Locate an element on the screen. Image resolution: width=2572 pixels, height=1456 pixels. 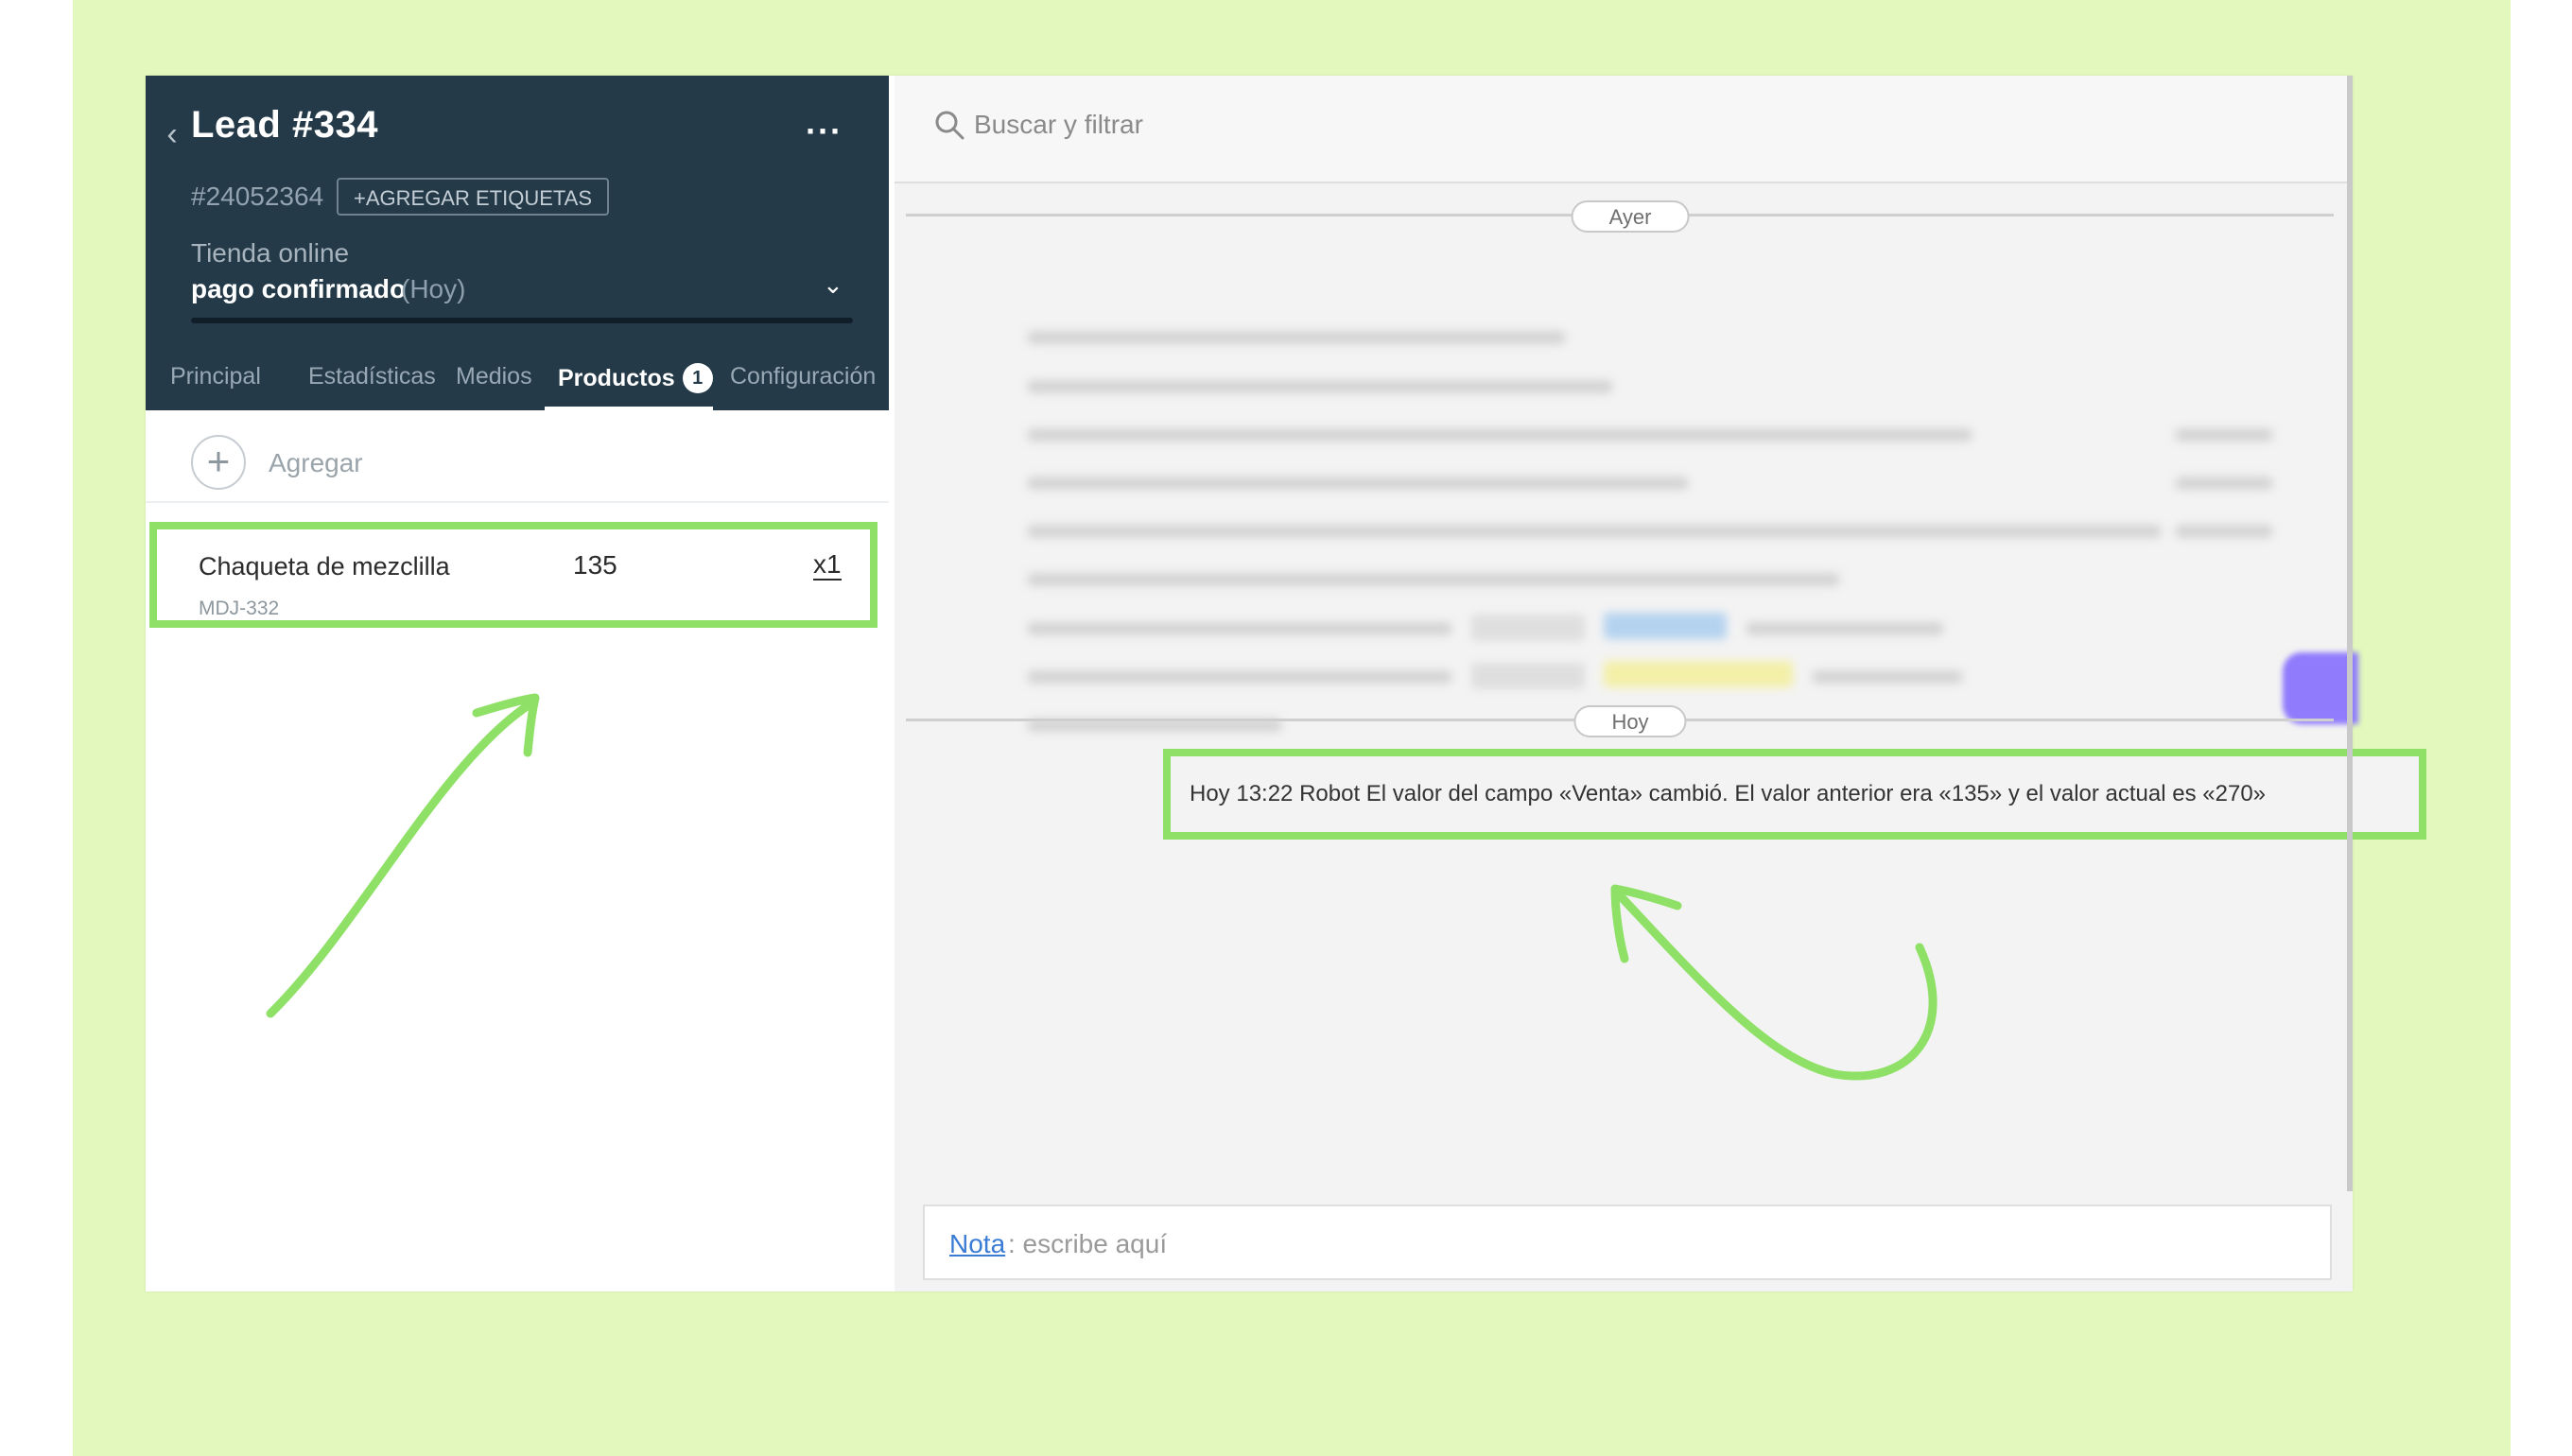
lead-title: Lead #334 is located at coordinates (284, 125).